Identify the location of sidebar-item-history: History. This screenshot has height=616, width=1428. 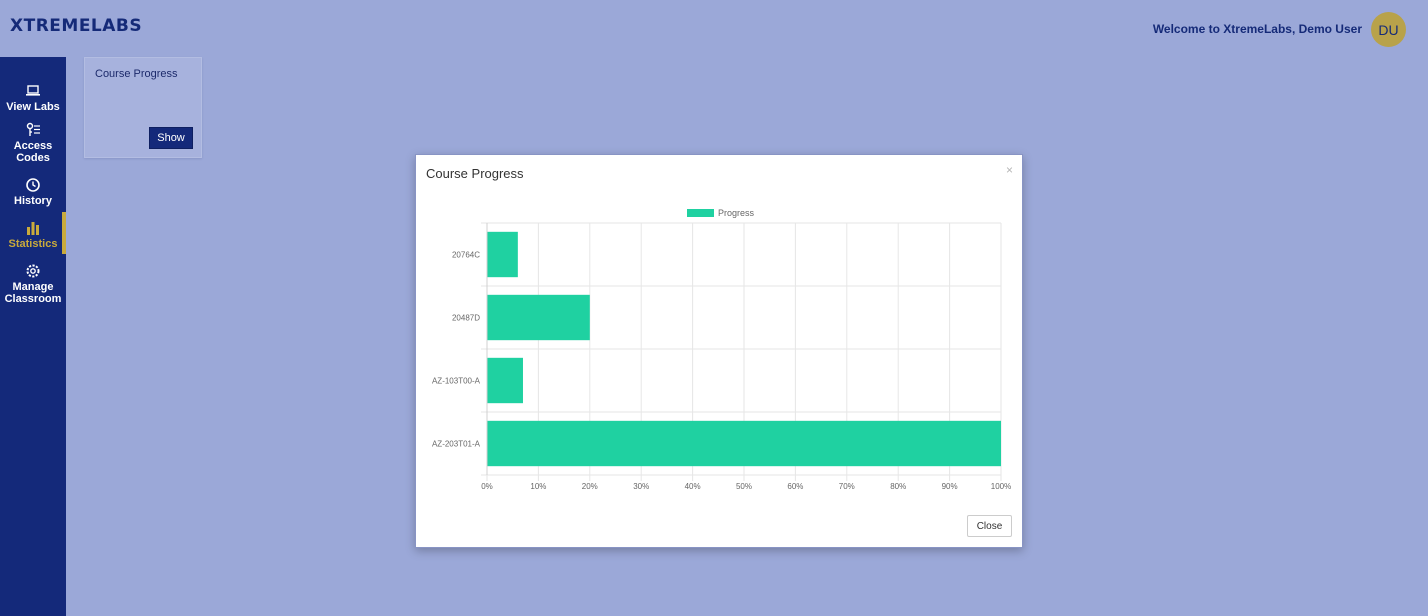
(33, 192).